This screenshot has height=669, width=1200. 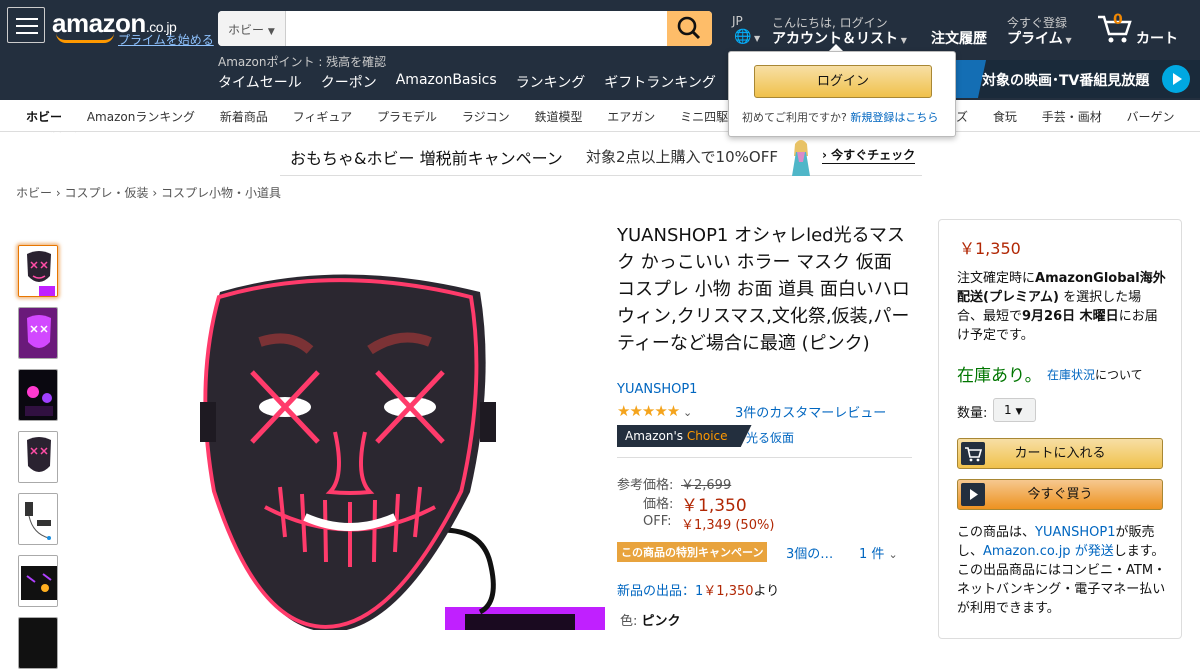 I want to click on first-time-text: 初めてご利用ですか?, so click(x=794, y=117).